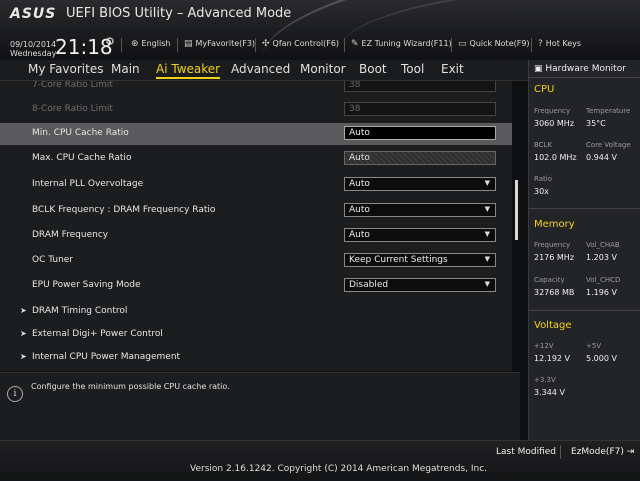 The width and height of the screenshot is (640, 481). I want to click on submenu-internal-cpu-power: ➤ Internal CPU Power Management, so click(256, 358).